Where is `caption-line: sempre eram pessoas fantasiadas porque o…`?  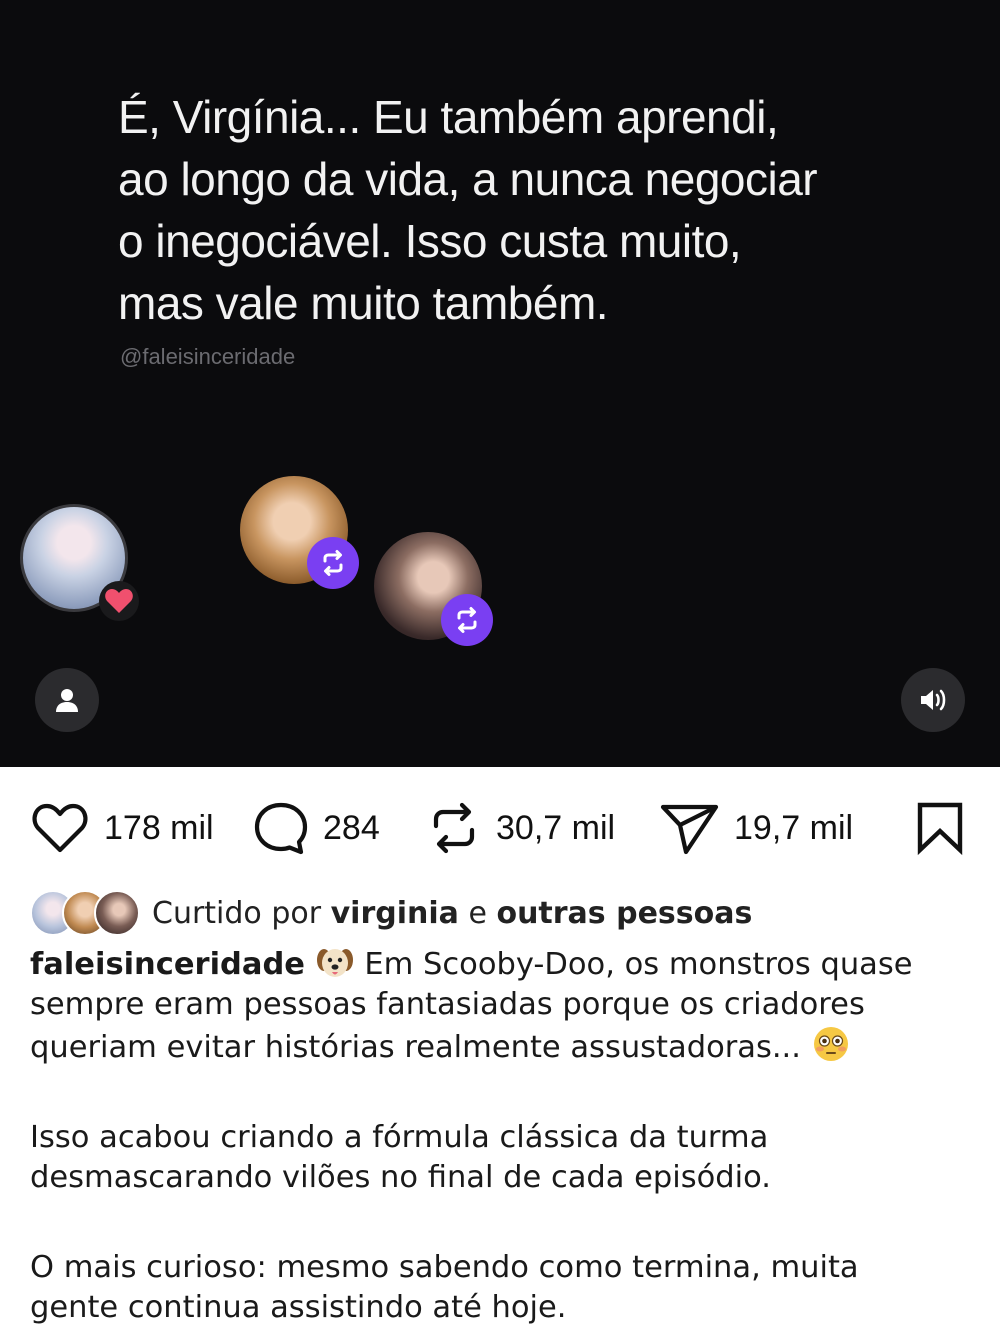
caption-line: sempre eram pessoas fantasiadas porque o… is located at coordinates (447, 1004).